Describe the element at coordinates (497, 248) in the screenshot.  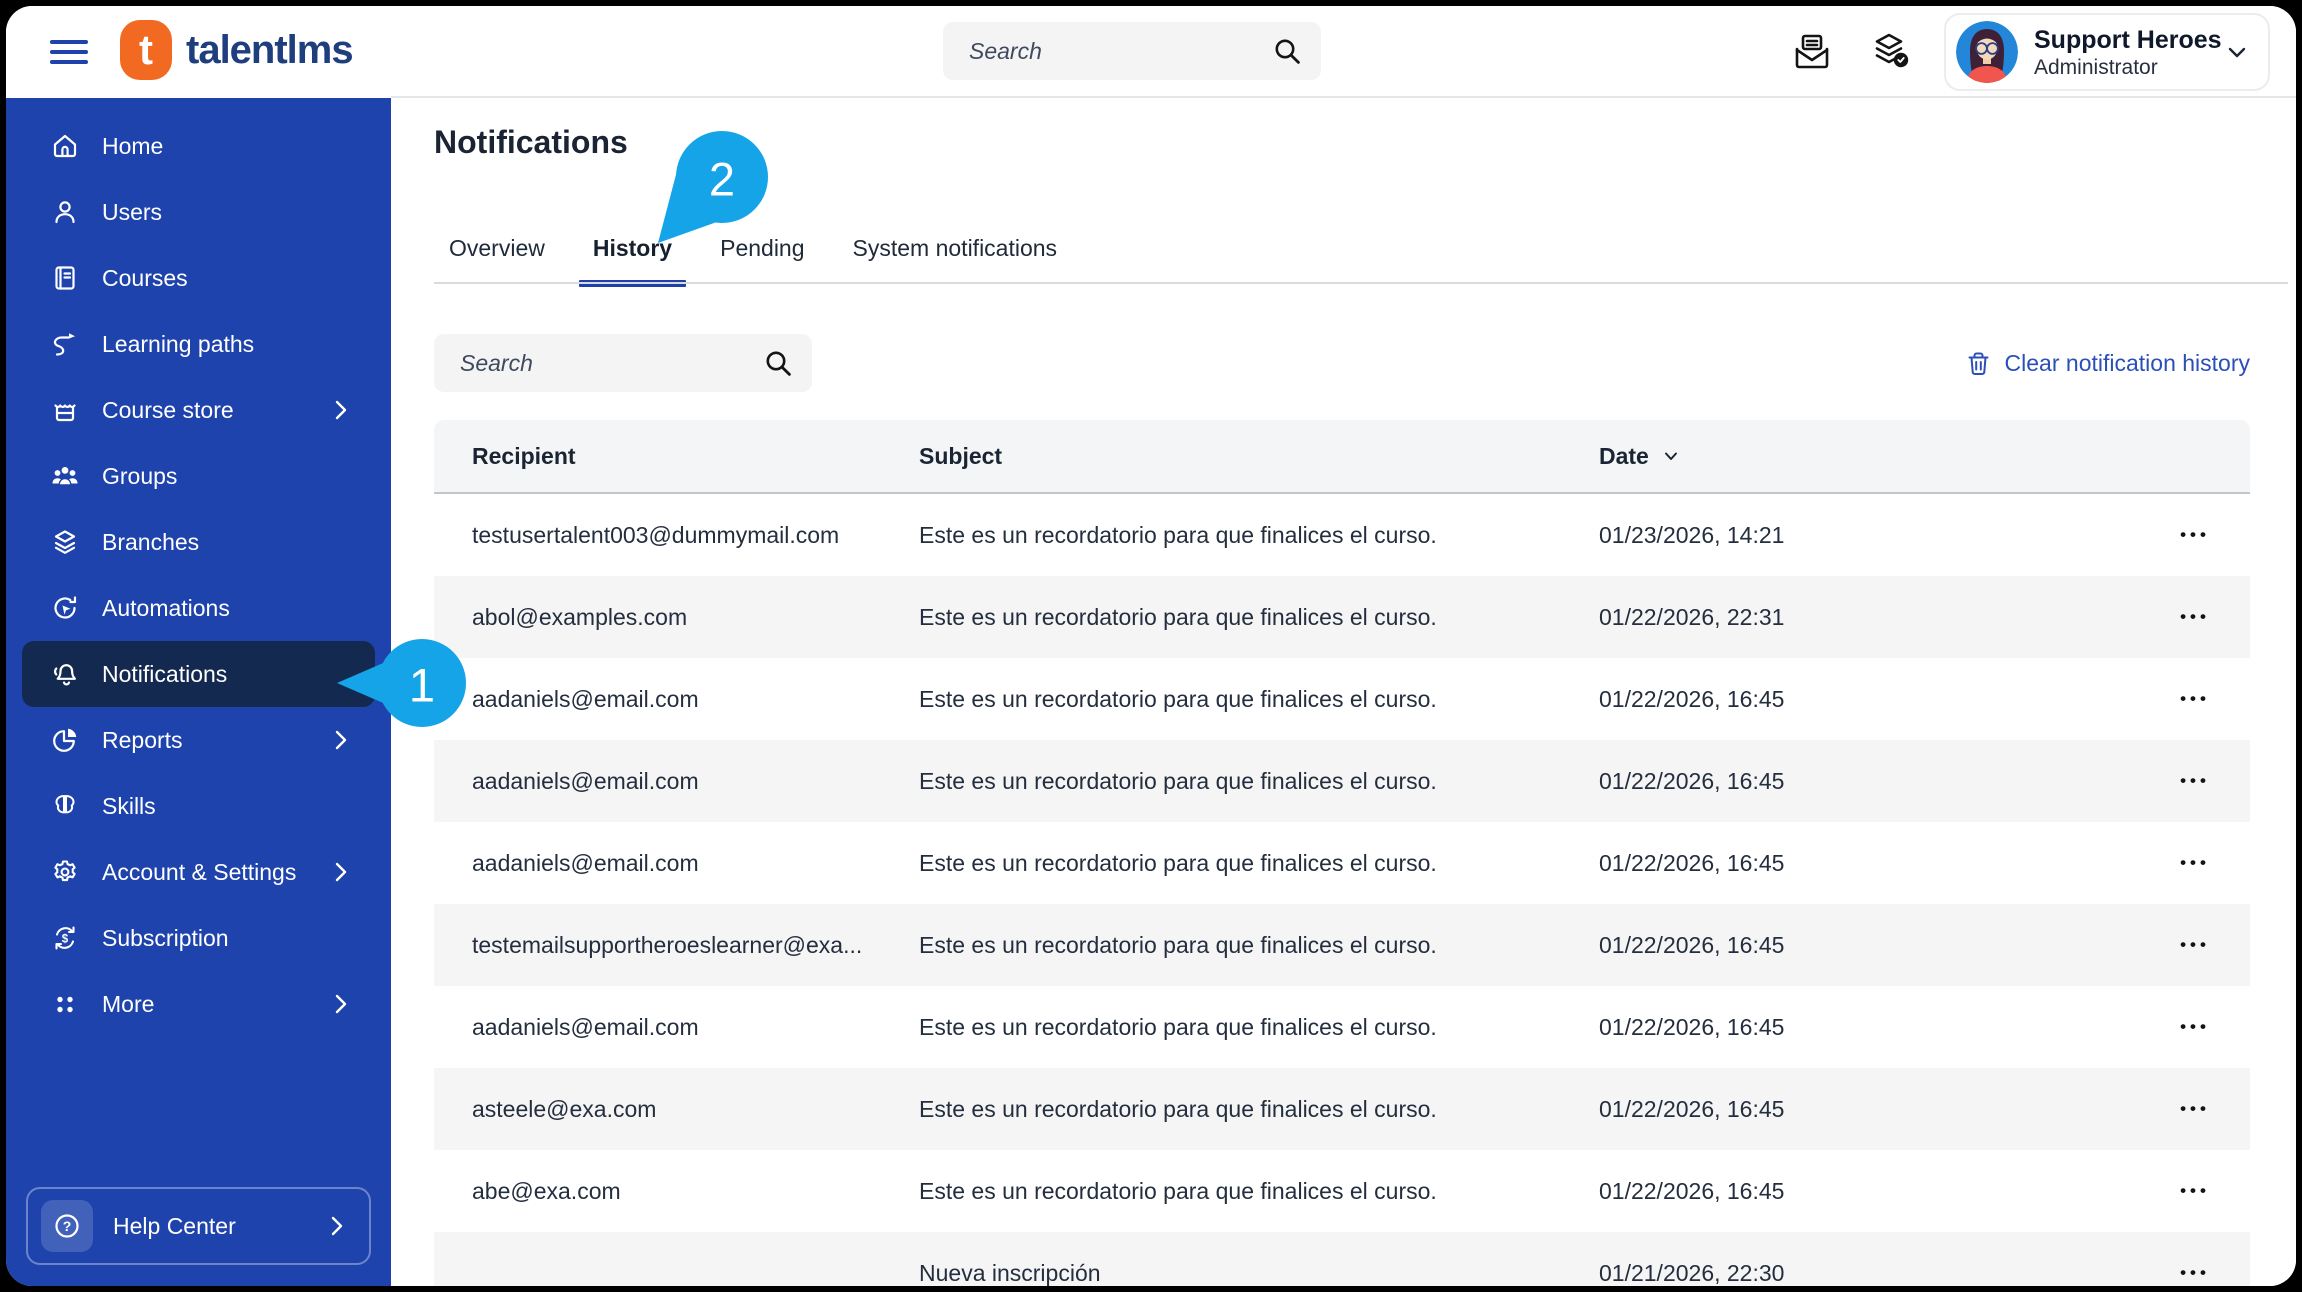
I see `tab-overview: Overview` at that location.